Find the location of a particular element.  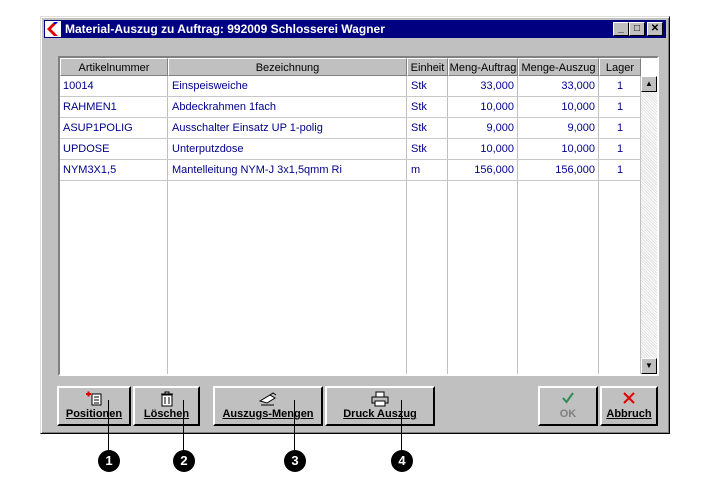

ok-label: OK is located at coordinates (568, 414).